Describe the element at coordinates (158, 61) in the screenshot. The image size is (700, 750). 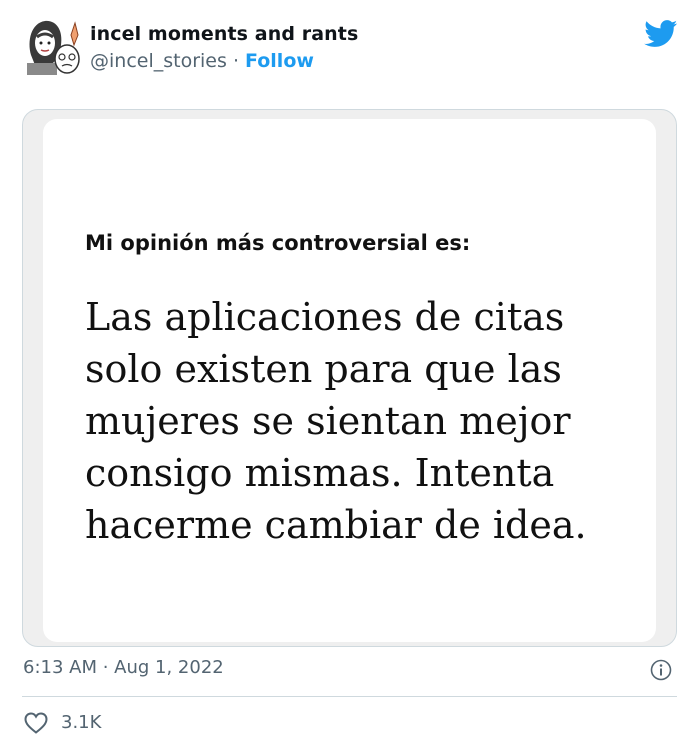
I see `author-handle: @incel_stories` at that location.